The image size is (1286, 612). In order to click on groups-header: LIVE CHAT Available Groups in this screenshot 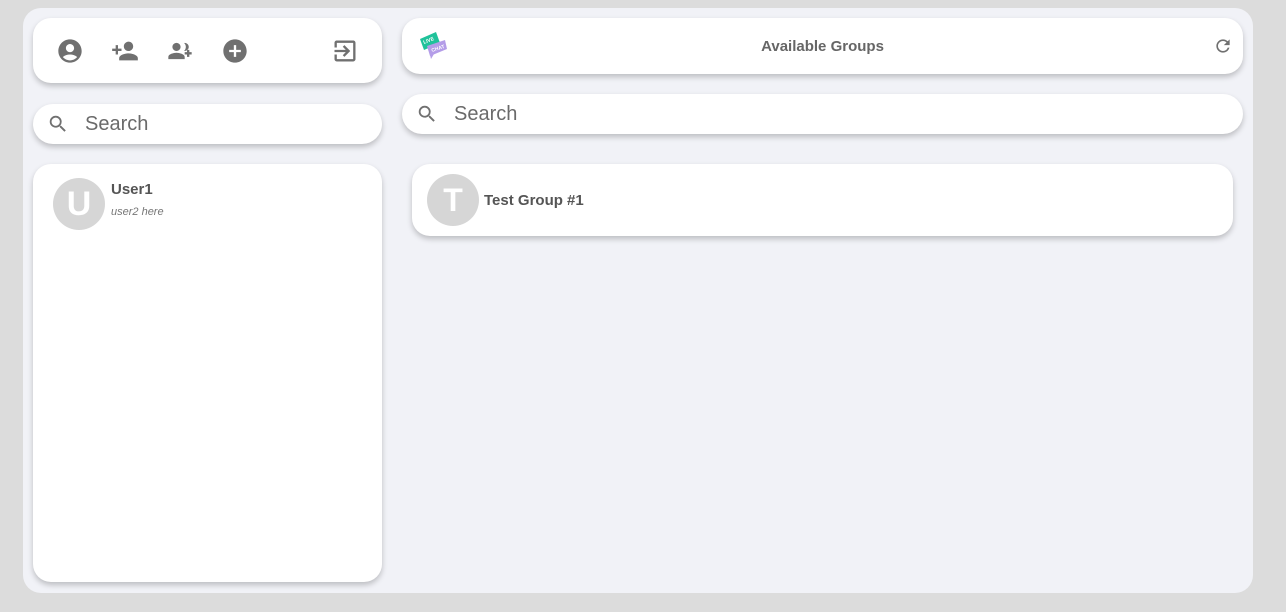, I will do `click(822, 46)`.